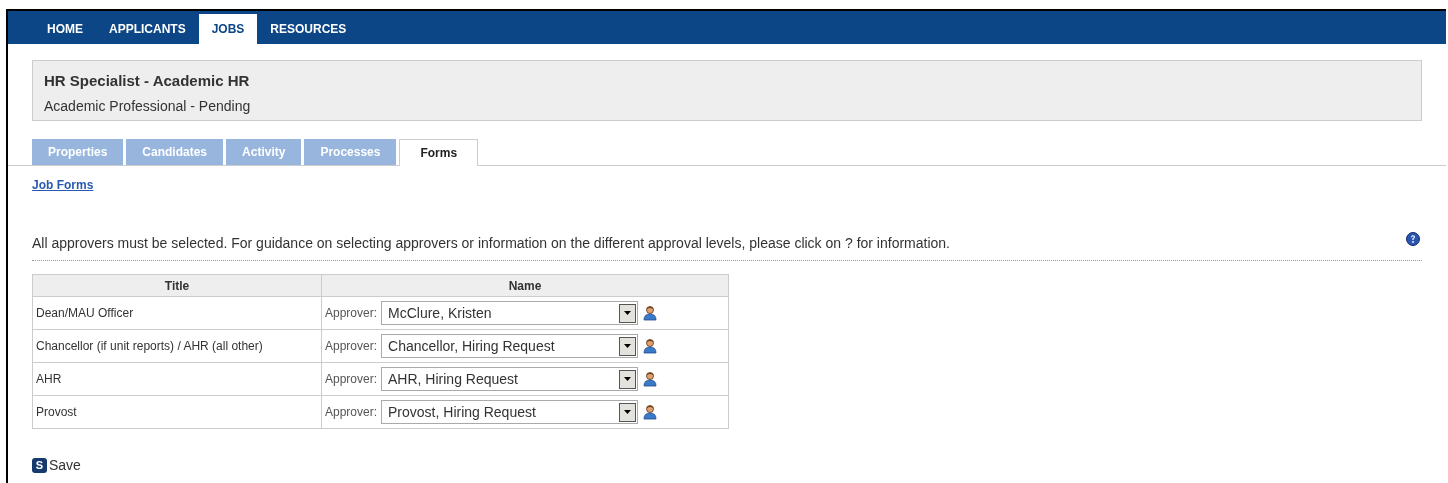  What do you see at coordinates (510, 379) in the screenshot?
I see `approver-dropdown: AHR, Hiring Request` at bounding box center [510, 379].